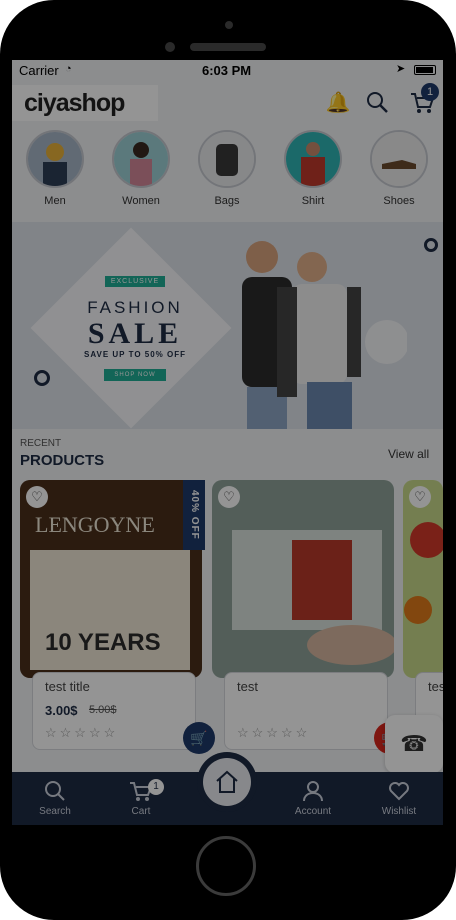  Describe the element at coordinates (141, 791) in the screenshot. I see `cart-icon` at that location.